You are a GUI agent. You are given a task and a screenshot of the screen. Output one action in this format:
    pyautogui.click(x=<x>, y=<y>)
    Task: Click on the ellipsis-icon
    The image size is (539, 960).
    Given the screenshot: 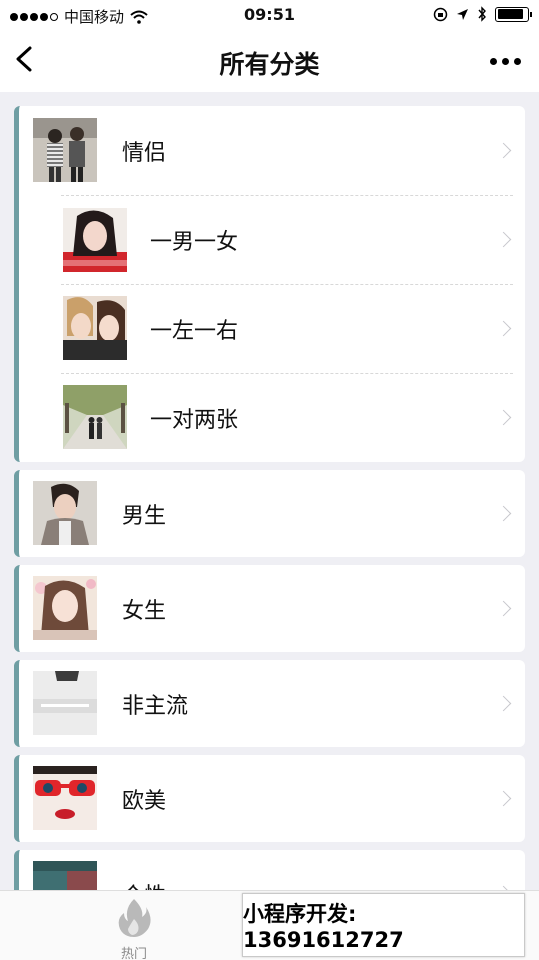 What is the action you would take?
    pyautogui.click(x=493, y=61)
    